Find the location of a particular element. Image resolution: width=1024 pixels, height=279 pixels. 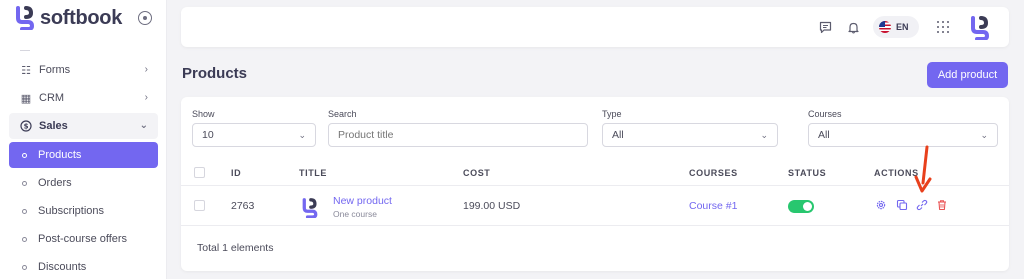

sidebar-item-orders: Orders is located at coordinates (83, 183).